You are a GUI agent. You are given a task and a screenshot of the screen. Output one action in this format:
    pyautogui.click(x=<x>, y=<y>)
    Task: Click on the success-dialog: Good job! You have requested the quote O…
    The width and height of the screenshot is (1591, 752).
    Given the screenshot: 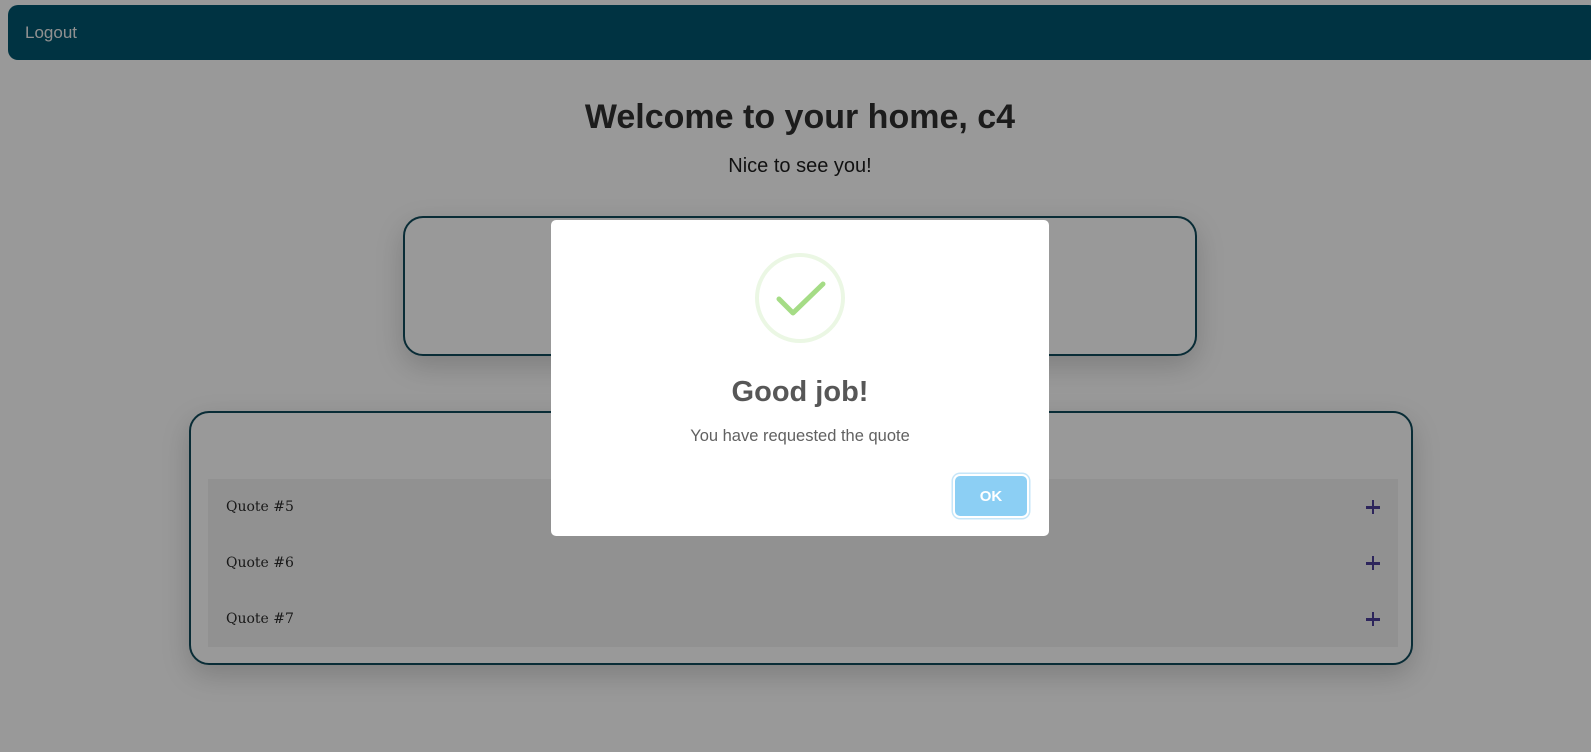 What is the action you would take?
    pyautogui.click(x=800, y=378)
    